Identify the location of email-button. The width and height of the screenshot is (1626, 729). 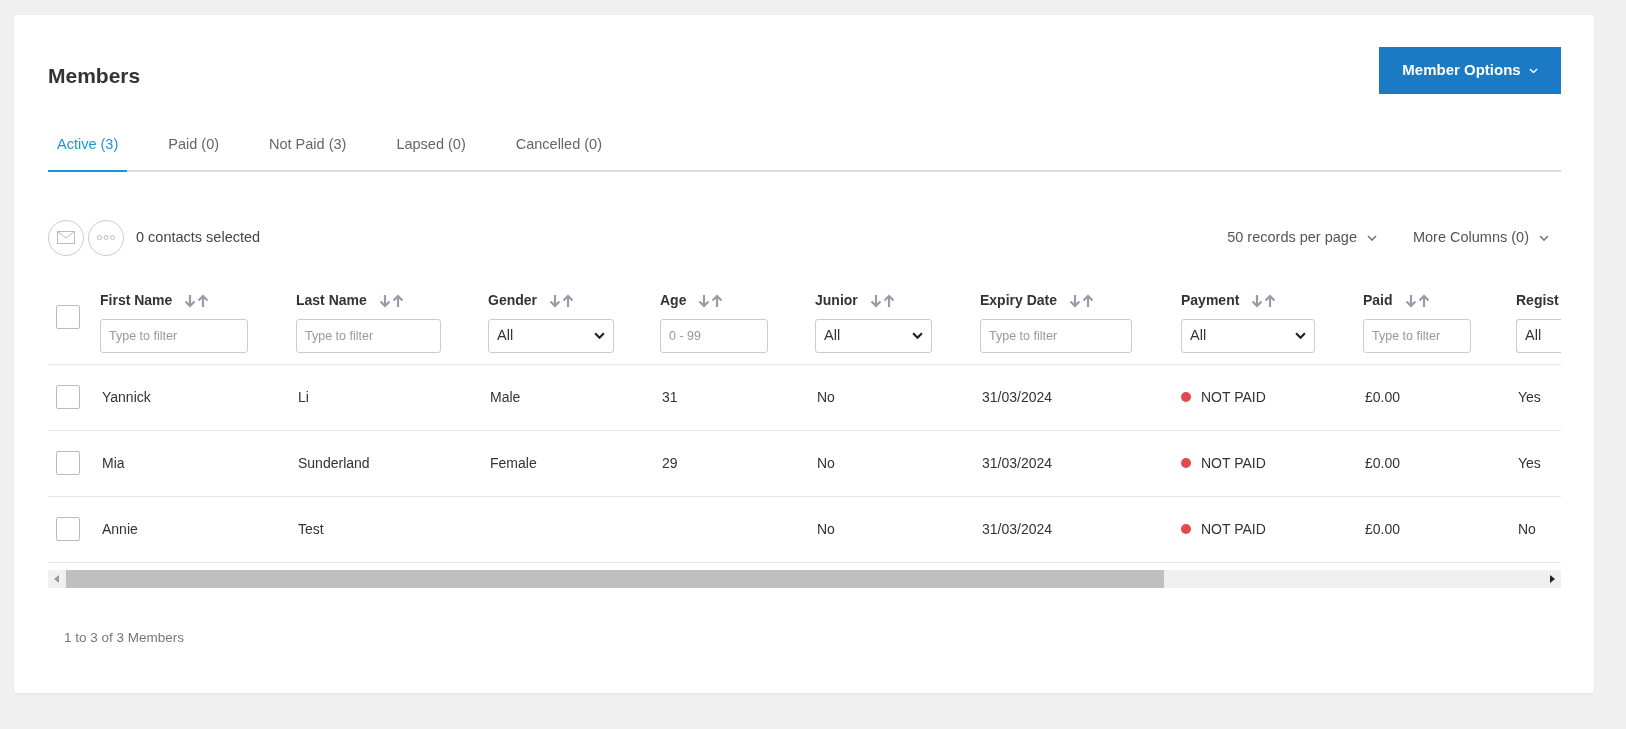
(66, 237).